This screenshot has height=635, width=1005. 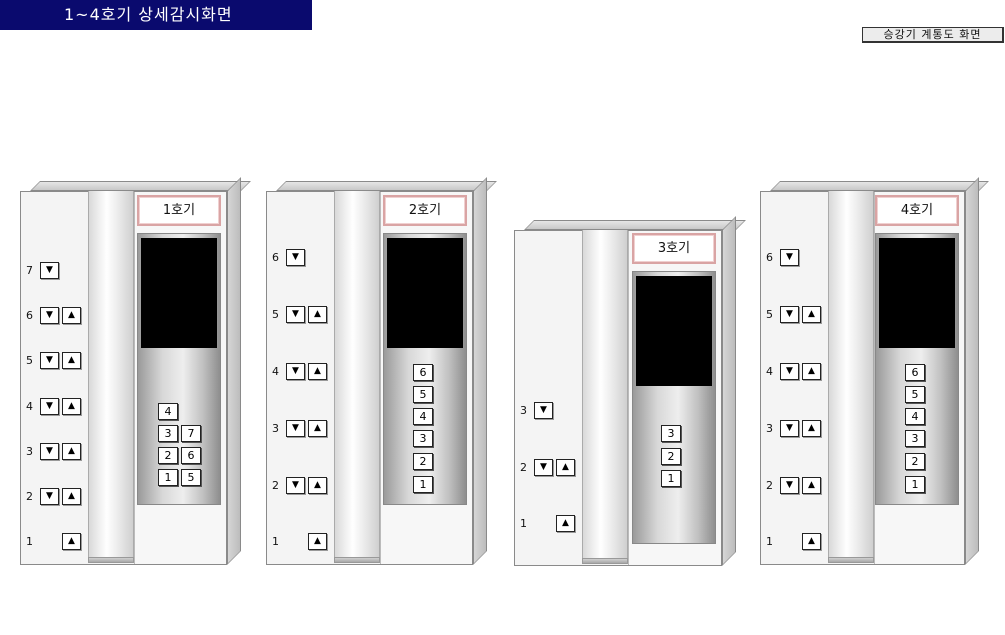 I want to click on car-call-button-7: 7, so click(x=191, y=433).